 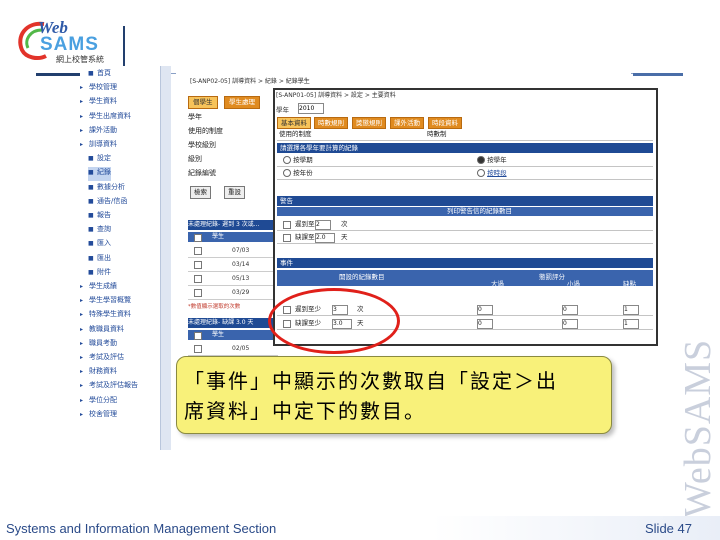 What do you see at coordinates (570, 310) in the screenshot?
I see `event-late-minor-input: 0` at bounding box center [570, 310].